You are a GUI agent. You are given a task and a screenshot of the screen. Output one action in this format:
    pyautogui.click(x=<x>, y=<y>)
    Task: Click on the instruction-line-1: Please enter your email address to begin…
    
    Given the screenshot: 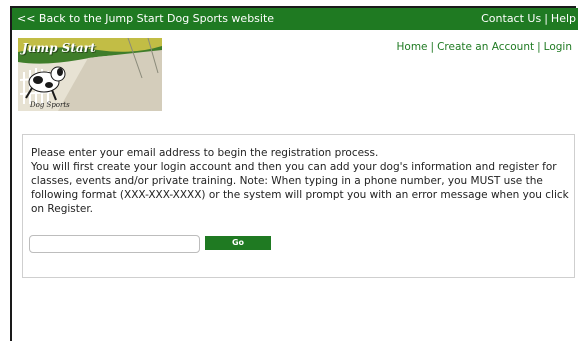 What is the action you would take?
    pyautogui.click(x=205, y=153)
    